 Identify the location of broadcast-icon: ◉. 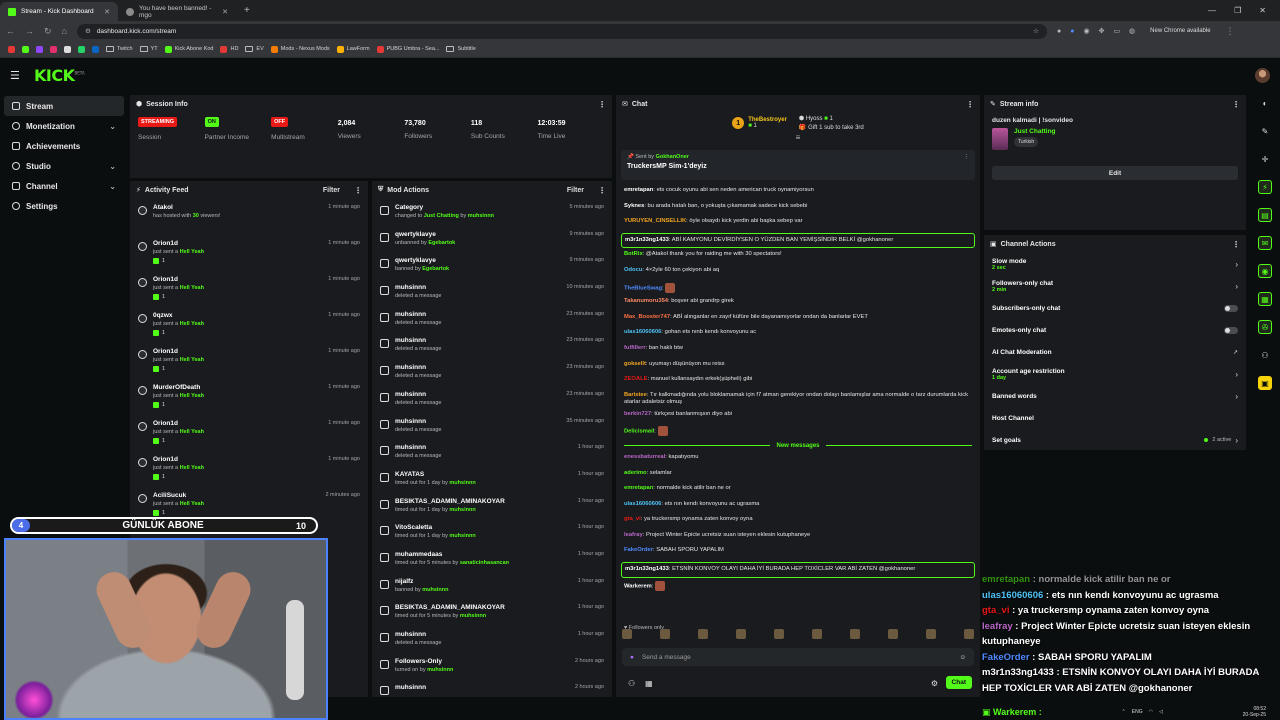
(1265, 271).